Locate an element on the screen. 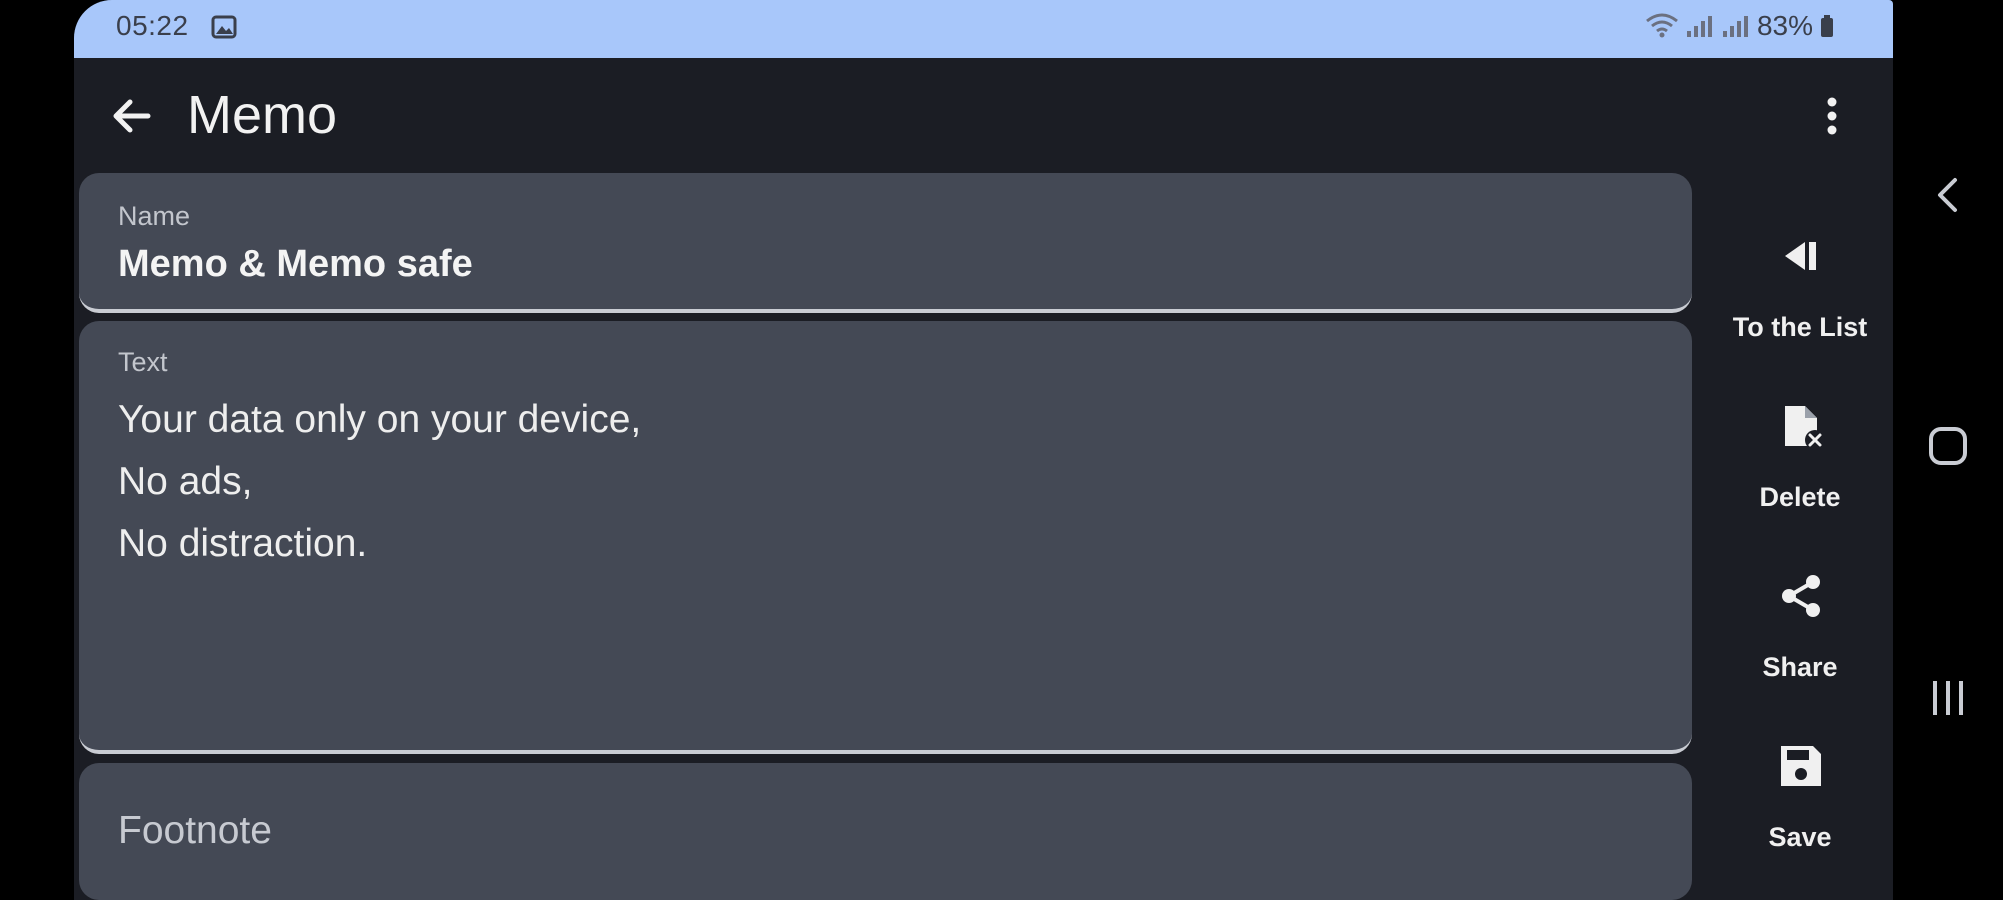  share-icon is located at coordinates (1801, 596).